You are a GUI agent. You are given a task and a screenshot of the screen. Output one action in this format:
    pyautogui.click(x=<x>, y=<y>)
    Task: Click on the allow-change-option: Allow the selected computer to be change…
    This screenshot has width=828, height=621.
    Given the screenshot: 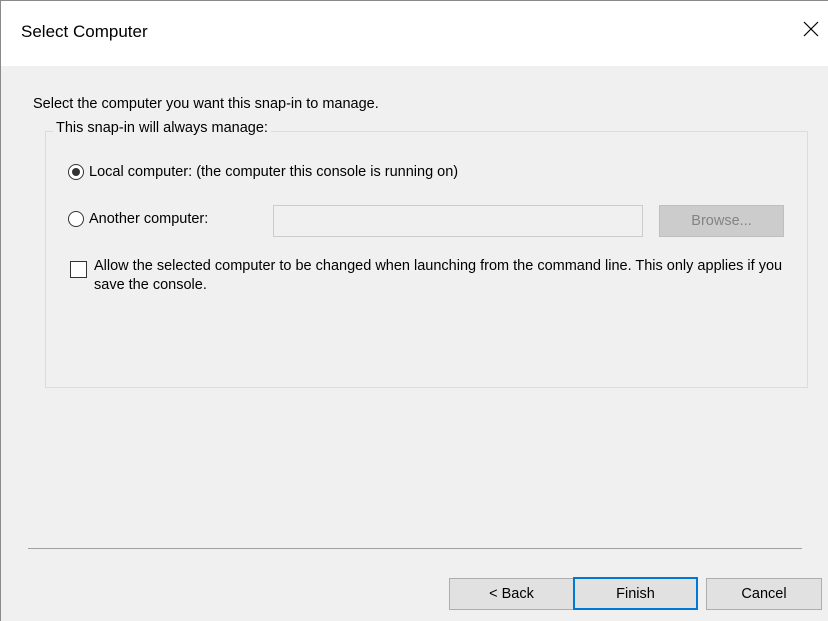 What is the action you would take?
    pyautogui.click(x=430, y=276)
    